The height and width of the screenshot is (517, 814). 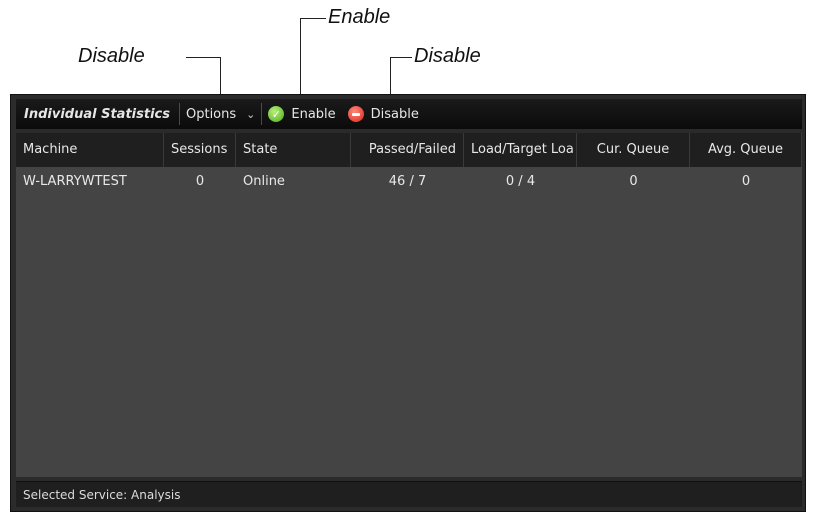 I want to click on cell-sessions: 0, so click(x=200, y=181).